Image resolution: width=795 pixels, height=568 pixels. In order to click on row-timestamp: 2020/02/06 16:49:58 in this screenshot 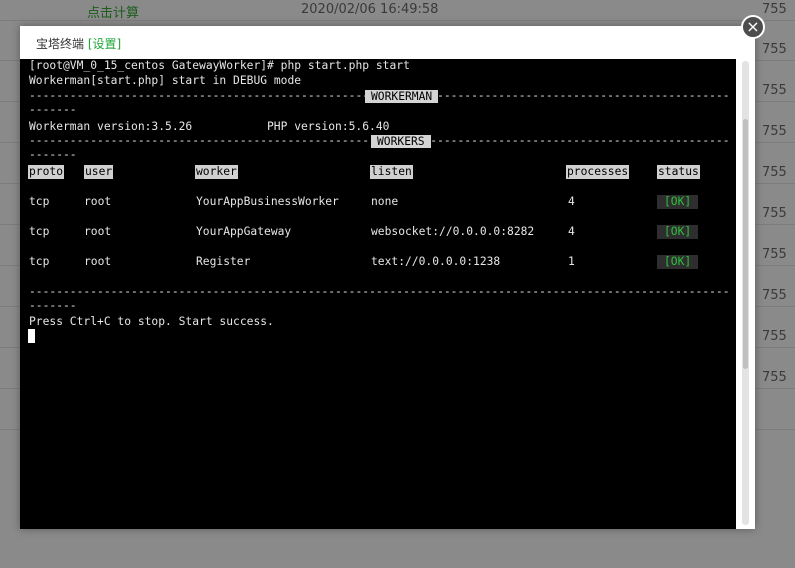, I will do `click(370, 9)`.